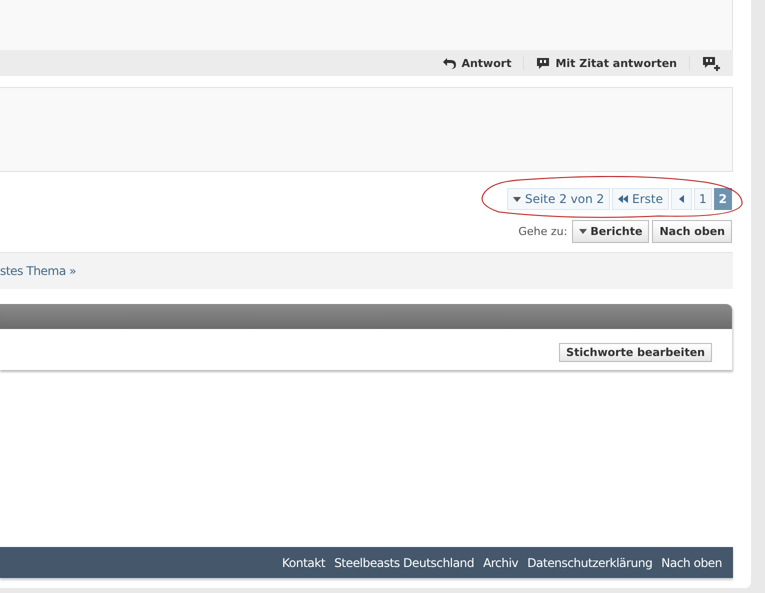  Describe the element at coordinates (640, 199) in the screenshot. I see `first-page-link: Erste` at that location.